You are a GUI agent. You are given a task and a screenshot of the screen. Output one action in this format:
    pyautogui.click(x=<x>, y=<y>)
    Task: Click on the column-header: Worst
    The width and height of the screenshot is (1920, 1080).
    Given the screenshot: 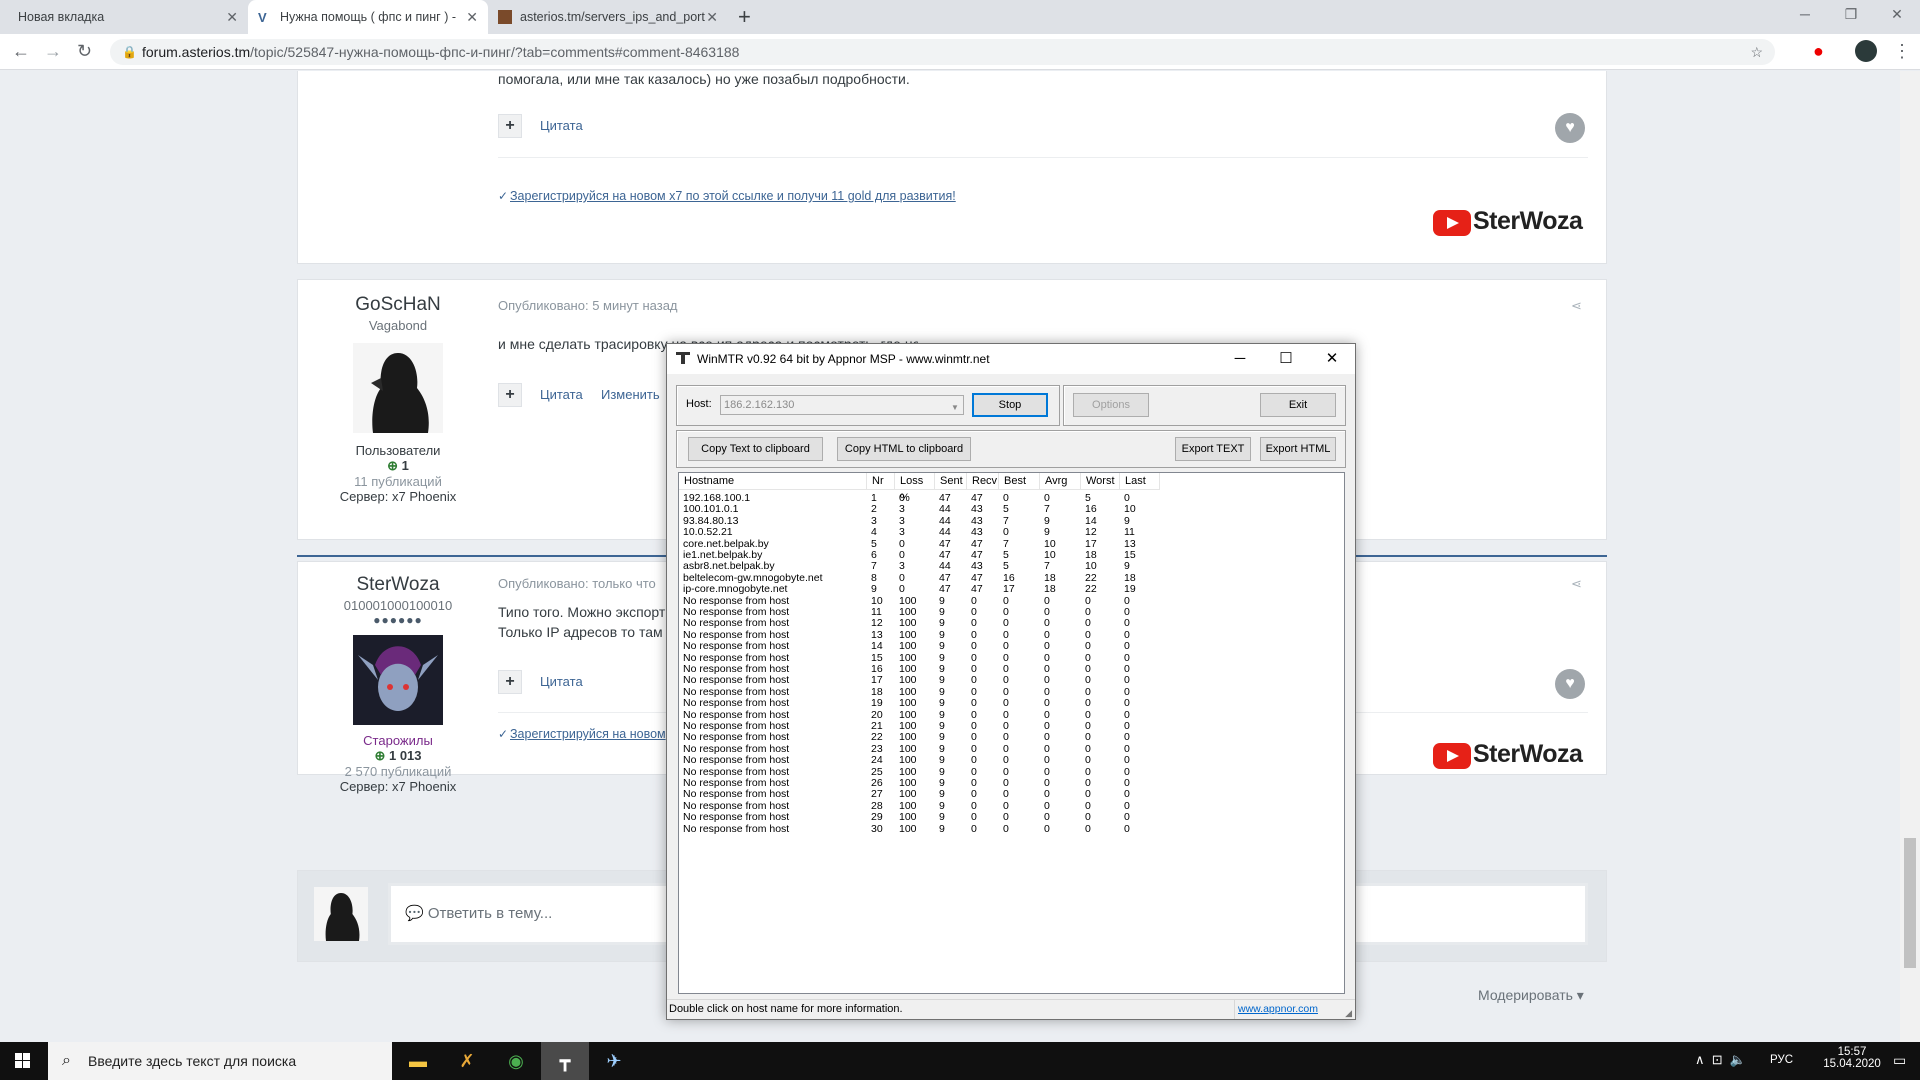 What is the action you would take?
    pyautogui.click(x=1100, y=481)
    